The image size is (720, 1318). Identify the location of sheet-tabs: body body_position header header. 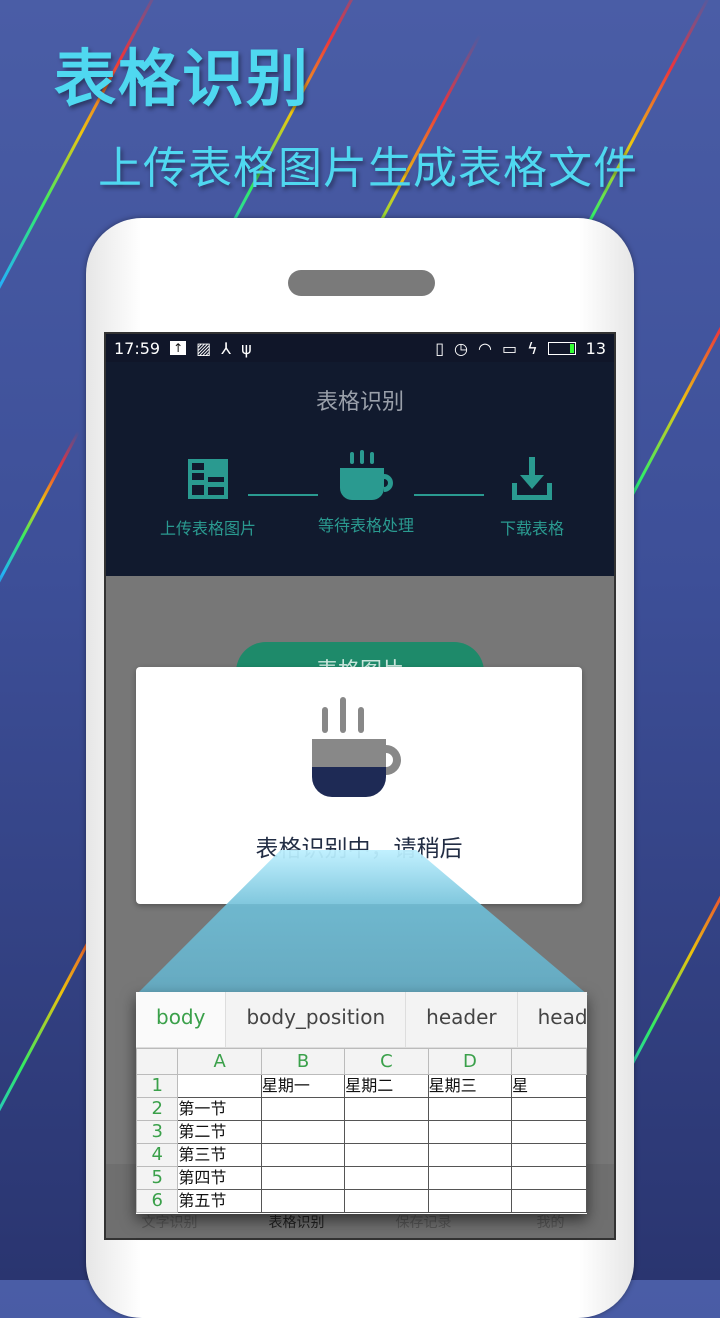
(361, 1020).